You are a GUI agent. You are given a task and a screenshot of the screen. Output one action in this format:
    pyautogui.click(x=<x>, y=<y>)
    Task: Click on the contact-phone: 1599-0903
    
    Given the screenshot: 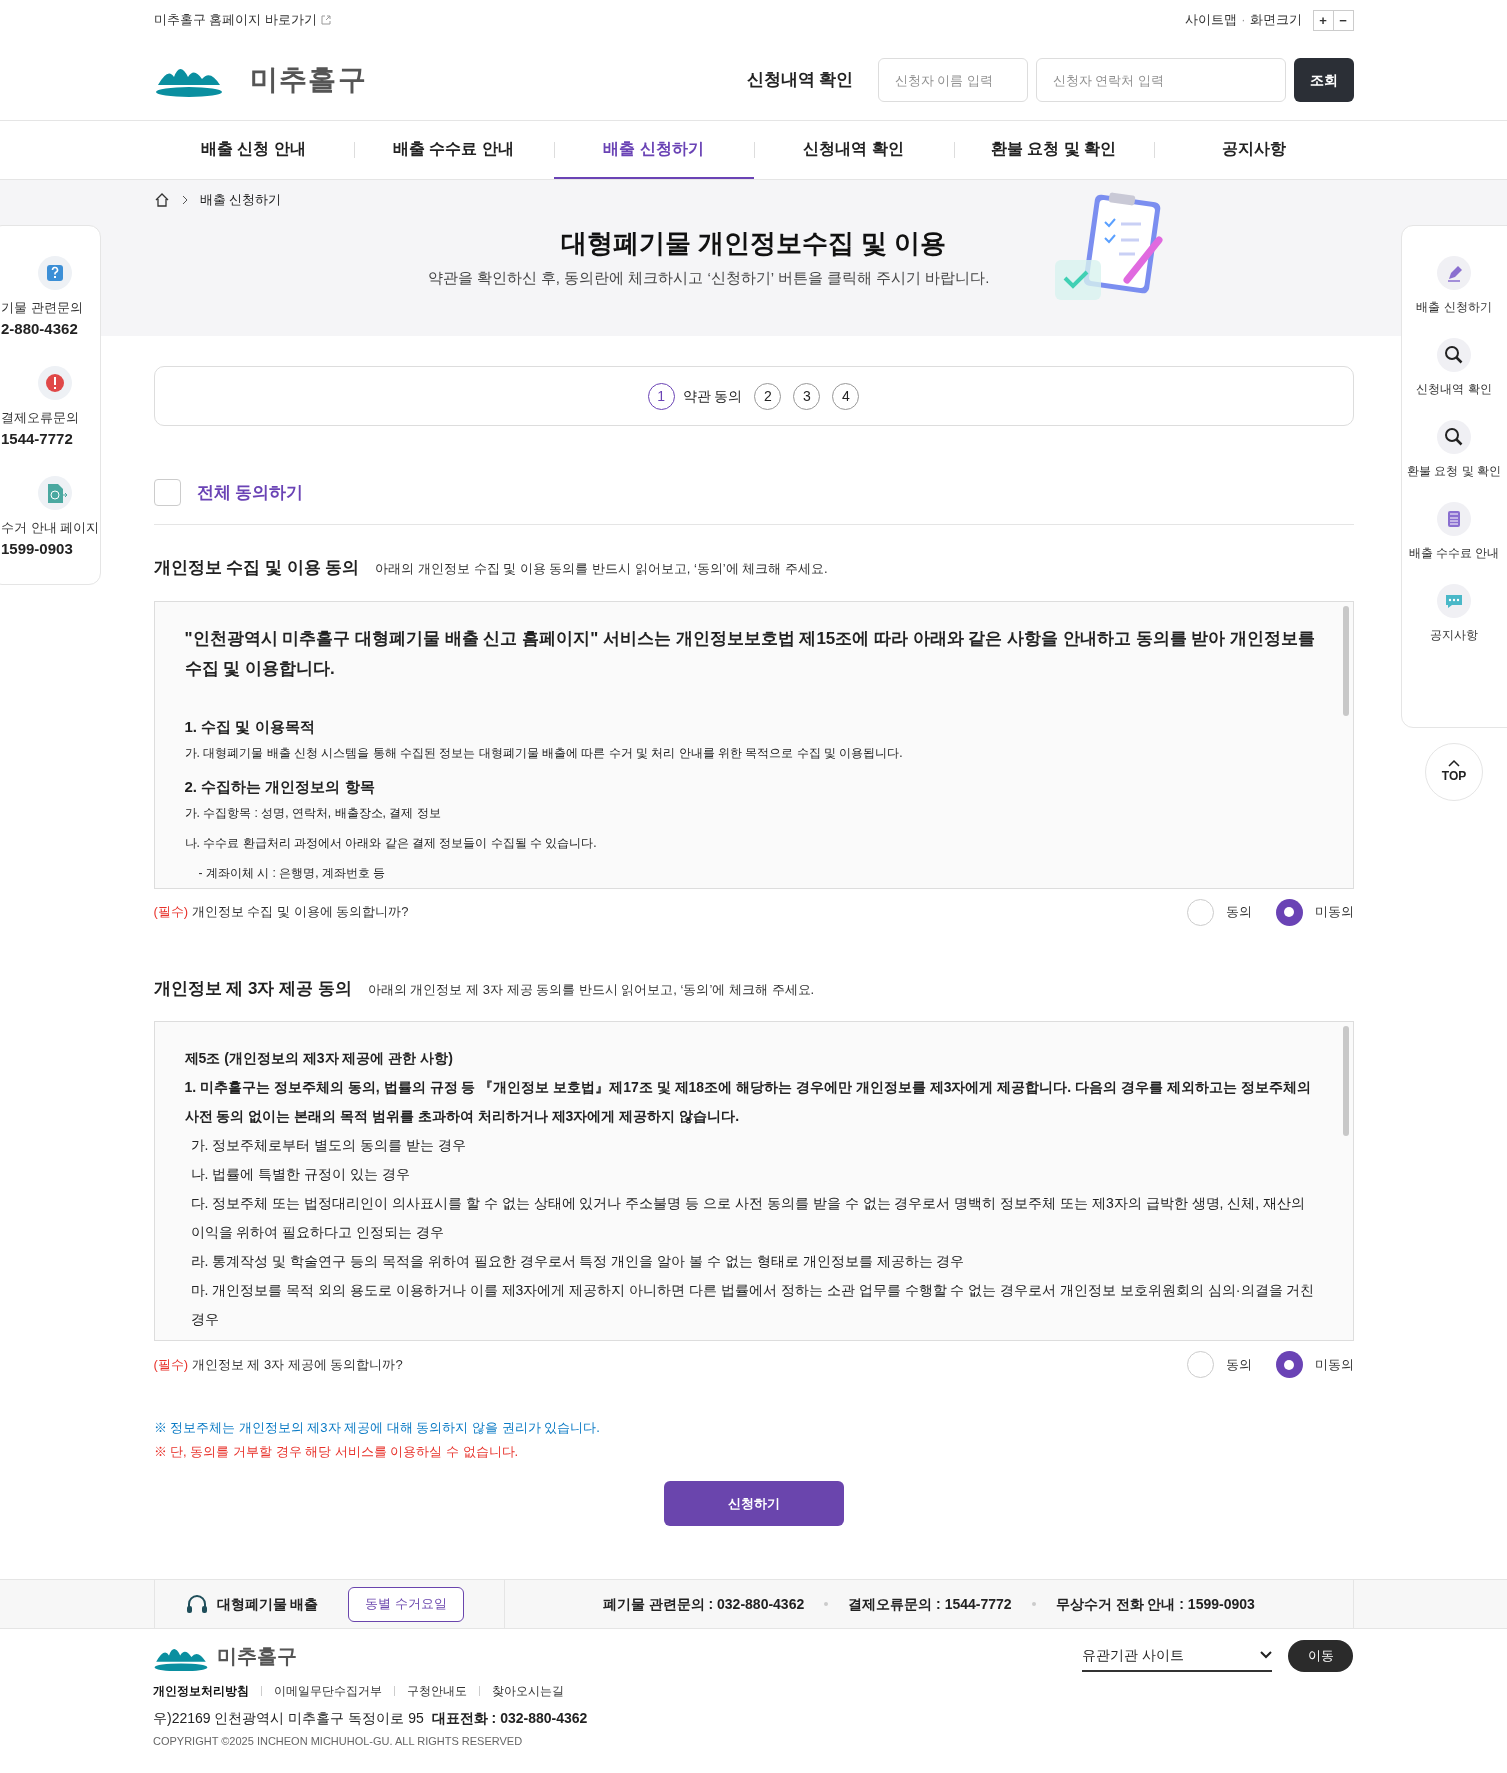 What is the action you would take?
    pyautogui.click(x=37, y=548)
    